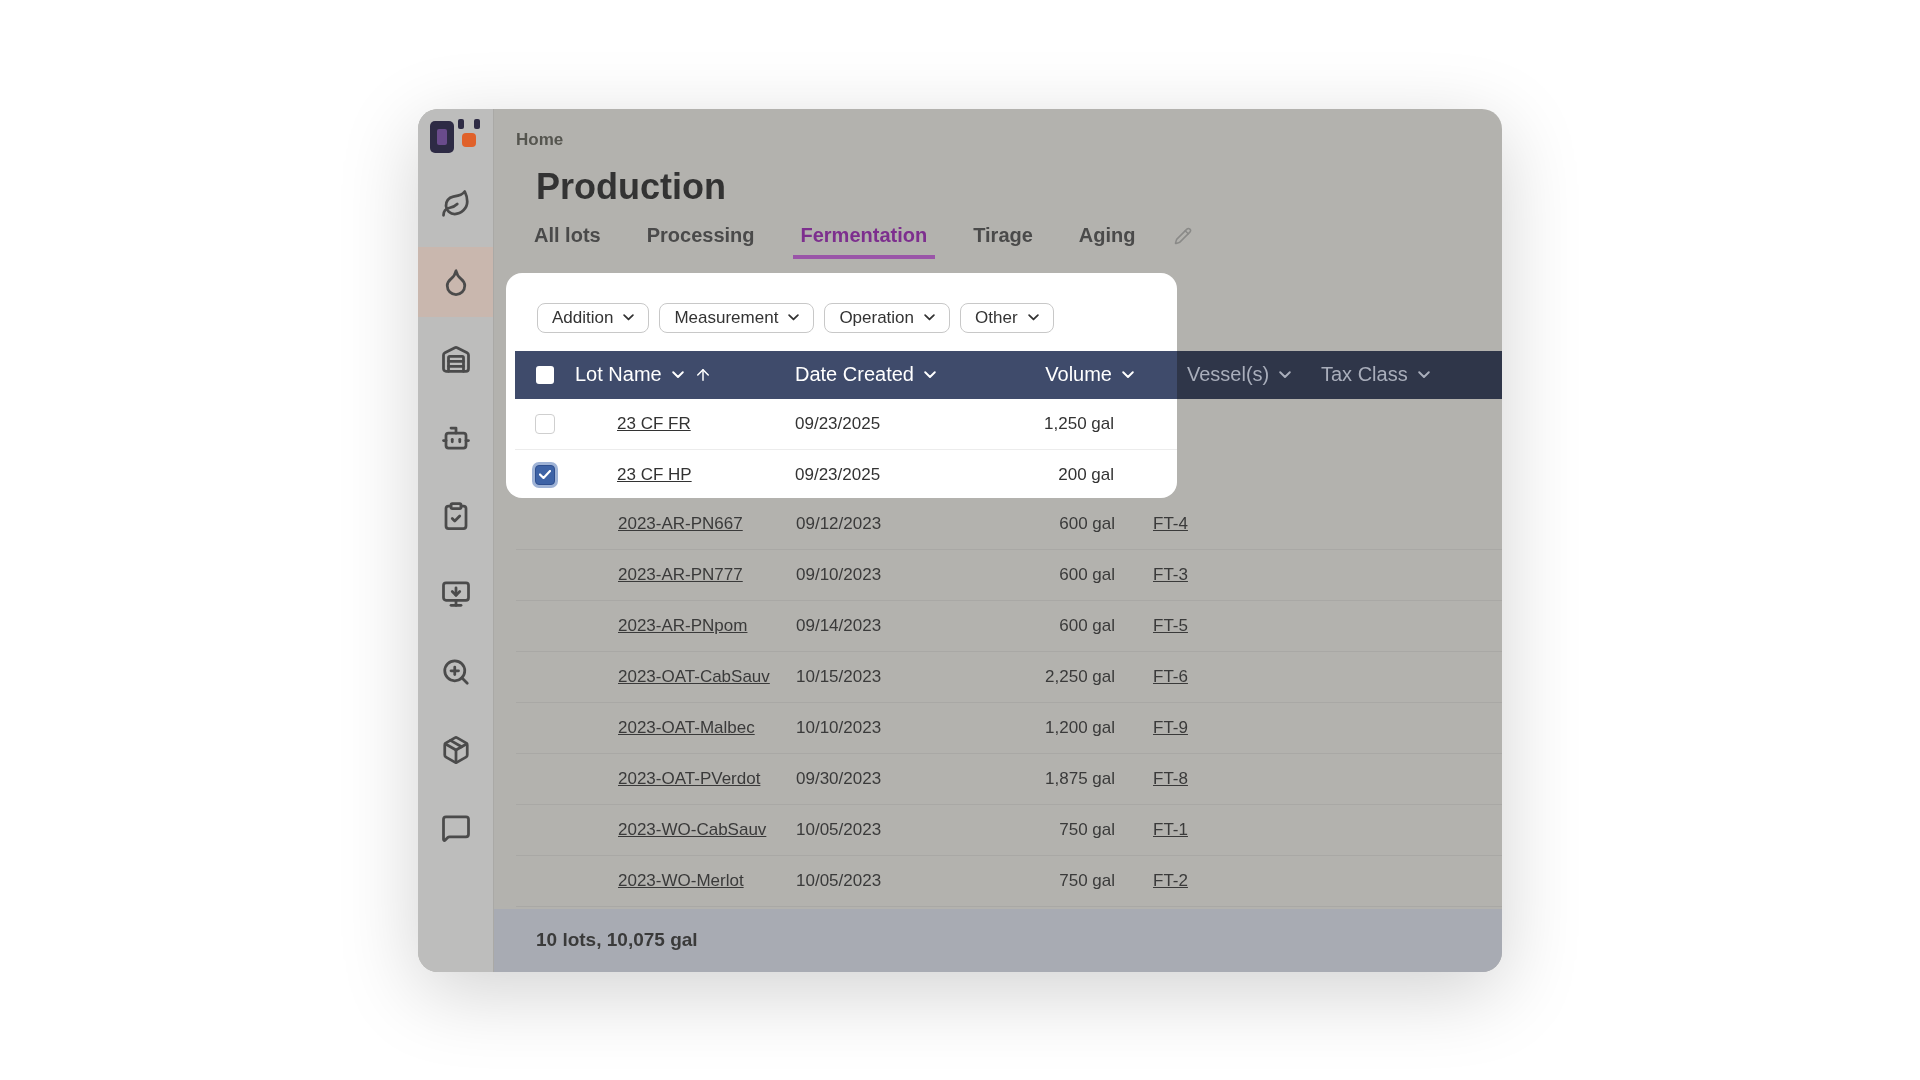 The height and width of the screenshot is (1080, 1920). Describe the element at coordinates (707, 829) in the screenshot. I see `lot-link: 2023-WO-CabSauv` at that location.